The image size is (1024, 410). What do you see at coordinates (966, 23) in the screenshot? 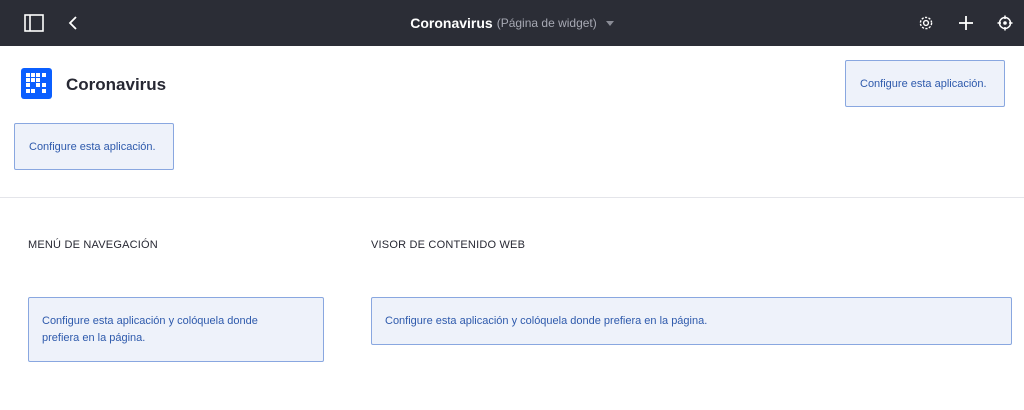
I see `plus-icon` at bounding box center [966, 23].